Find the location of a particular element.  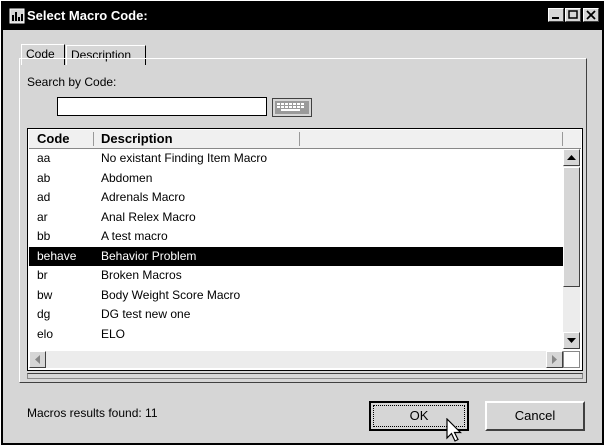

macro-description: Body Weight Score Macro is located at coordinates (171, 294).